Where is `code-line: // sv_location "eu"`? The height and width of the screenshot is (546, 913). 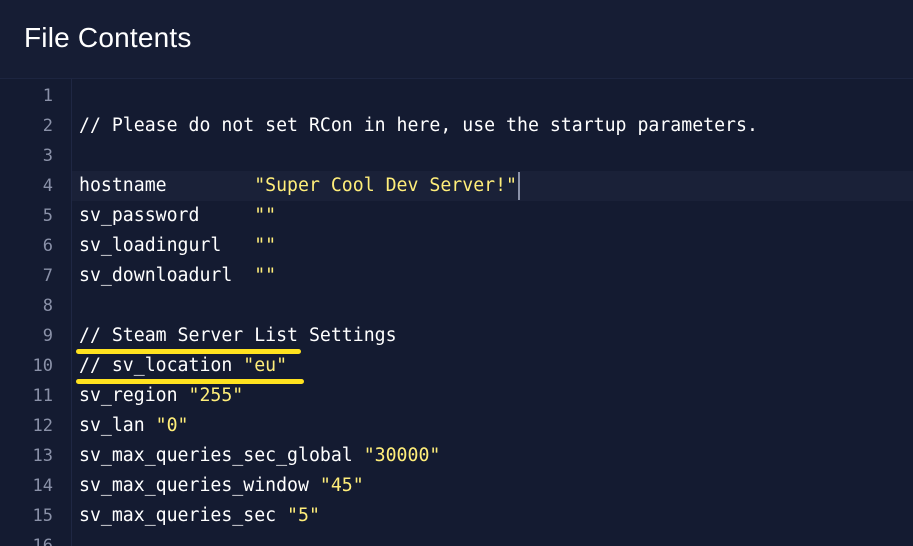 code-line: // sv_location "eu" is located at coordinates (179, 366).